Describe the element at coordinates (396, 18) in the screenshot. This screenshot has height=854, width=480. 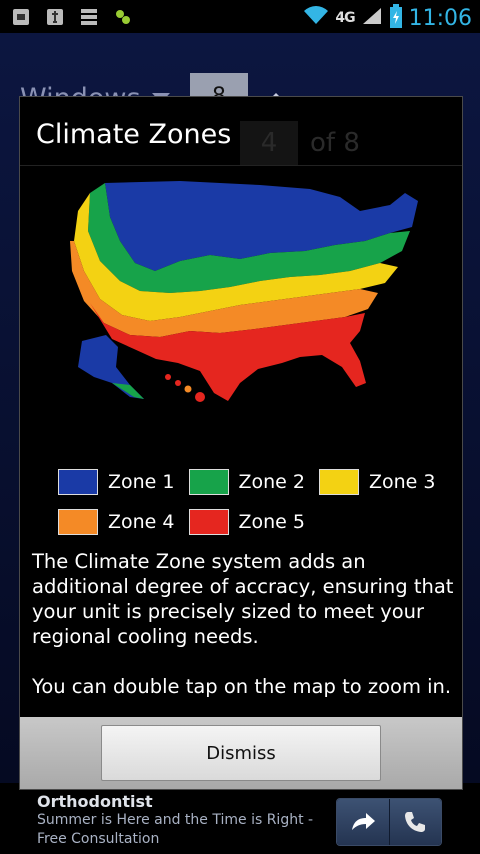
I see `battery-icon` at that location.